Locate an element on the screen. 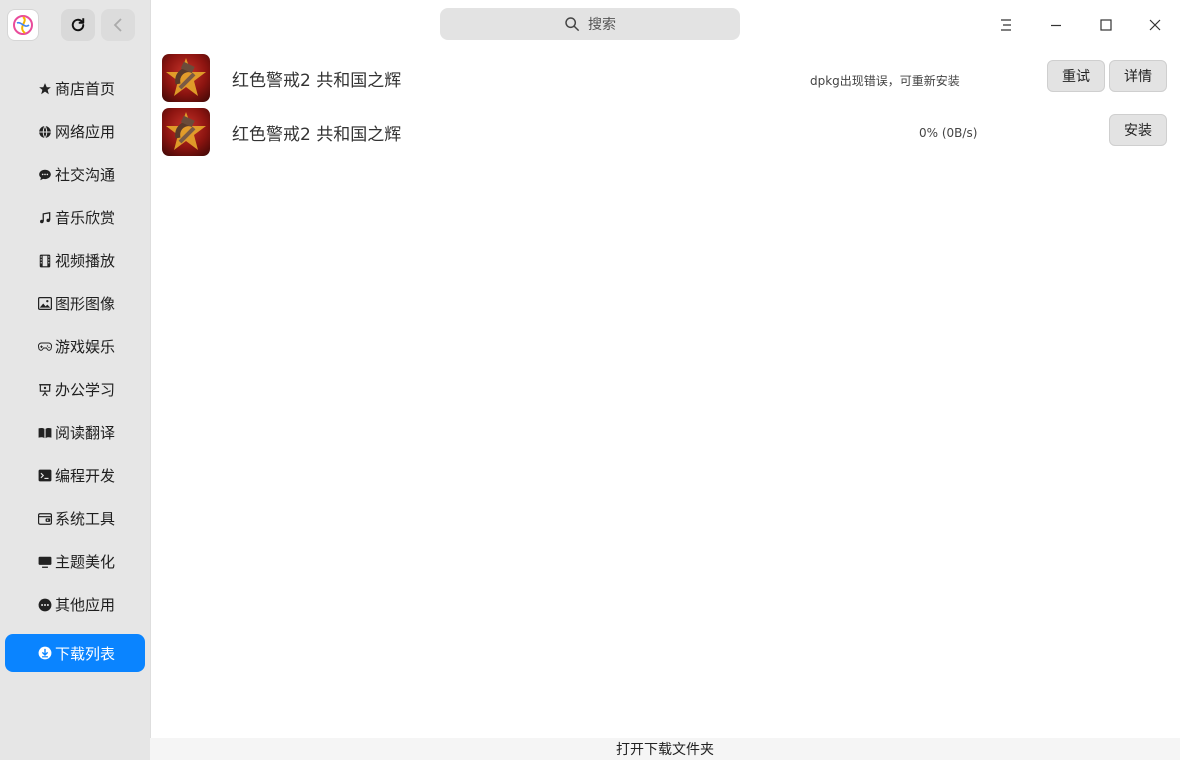 Image resolution: width=1180 pixels, height=760 pixels. sidebar-item-label: 图形图像 is located at coordinates (85, 304).